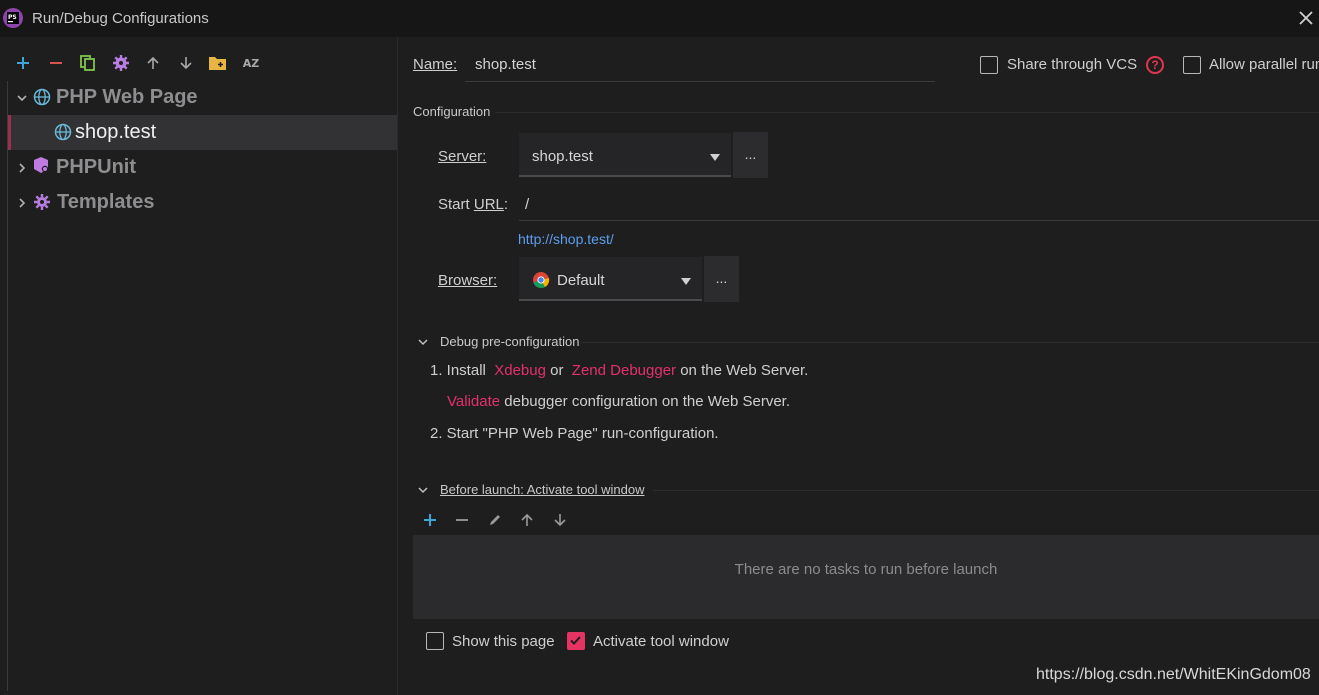 This screenshot has height=695, width=1319. What do you see at coordinates (1173, 674) in the screenshot?
I see `watermark-text: https://blog.csdn.net/WhitEKinGdom08` at bounding box center [1173, 674].